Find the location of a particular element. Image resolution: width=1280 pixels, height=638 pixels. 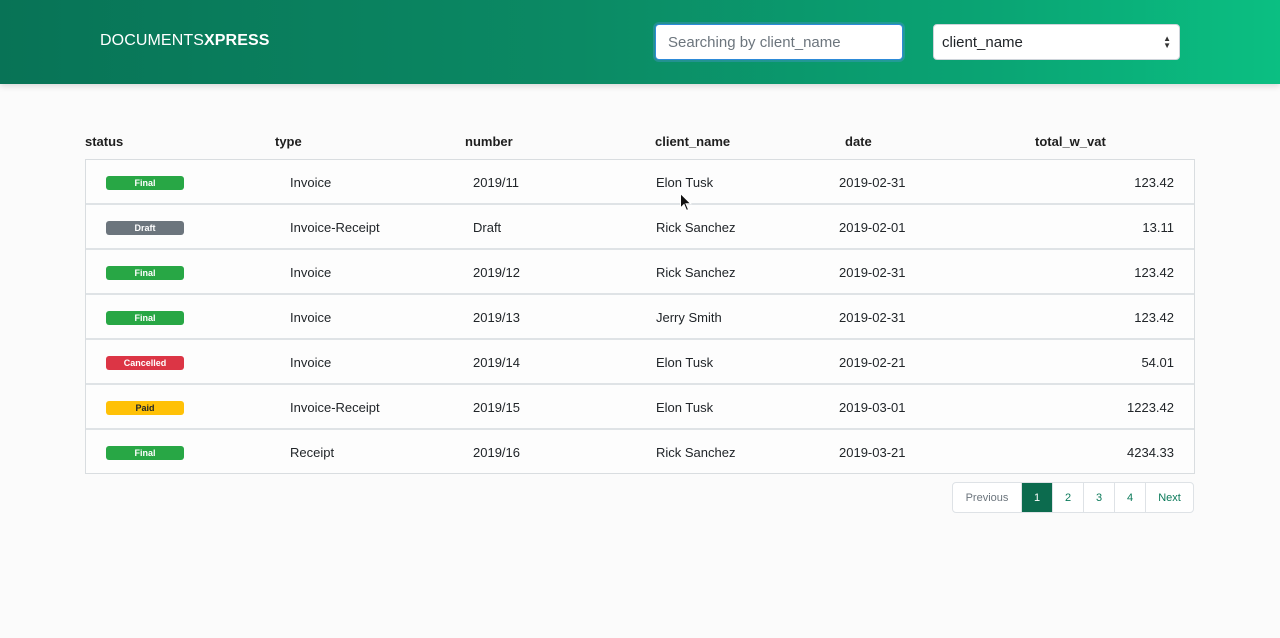

column-header-total: total_w_vat is located at coordinates (1070, 141).